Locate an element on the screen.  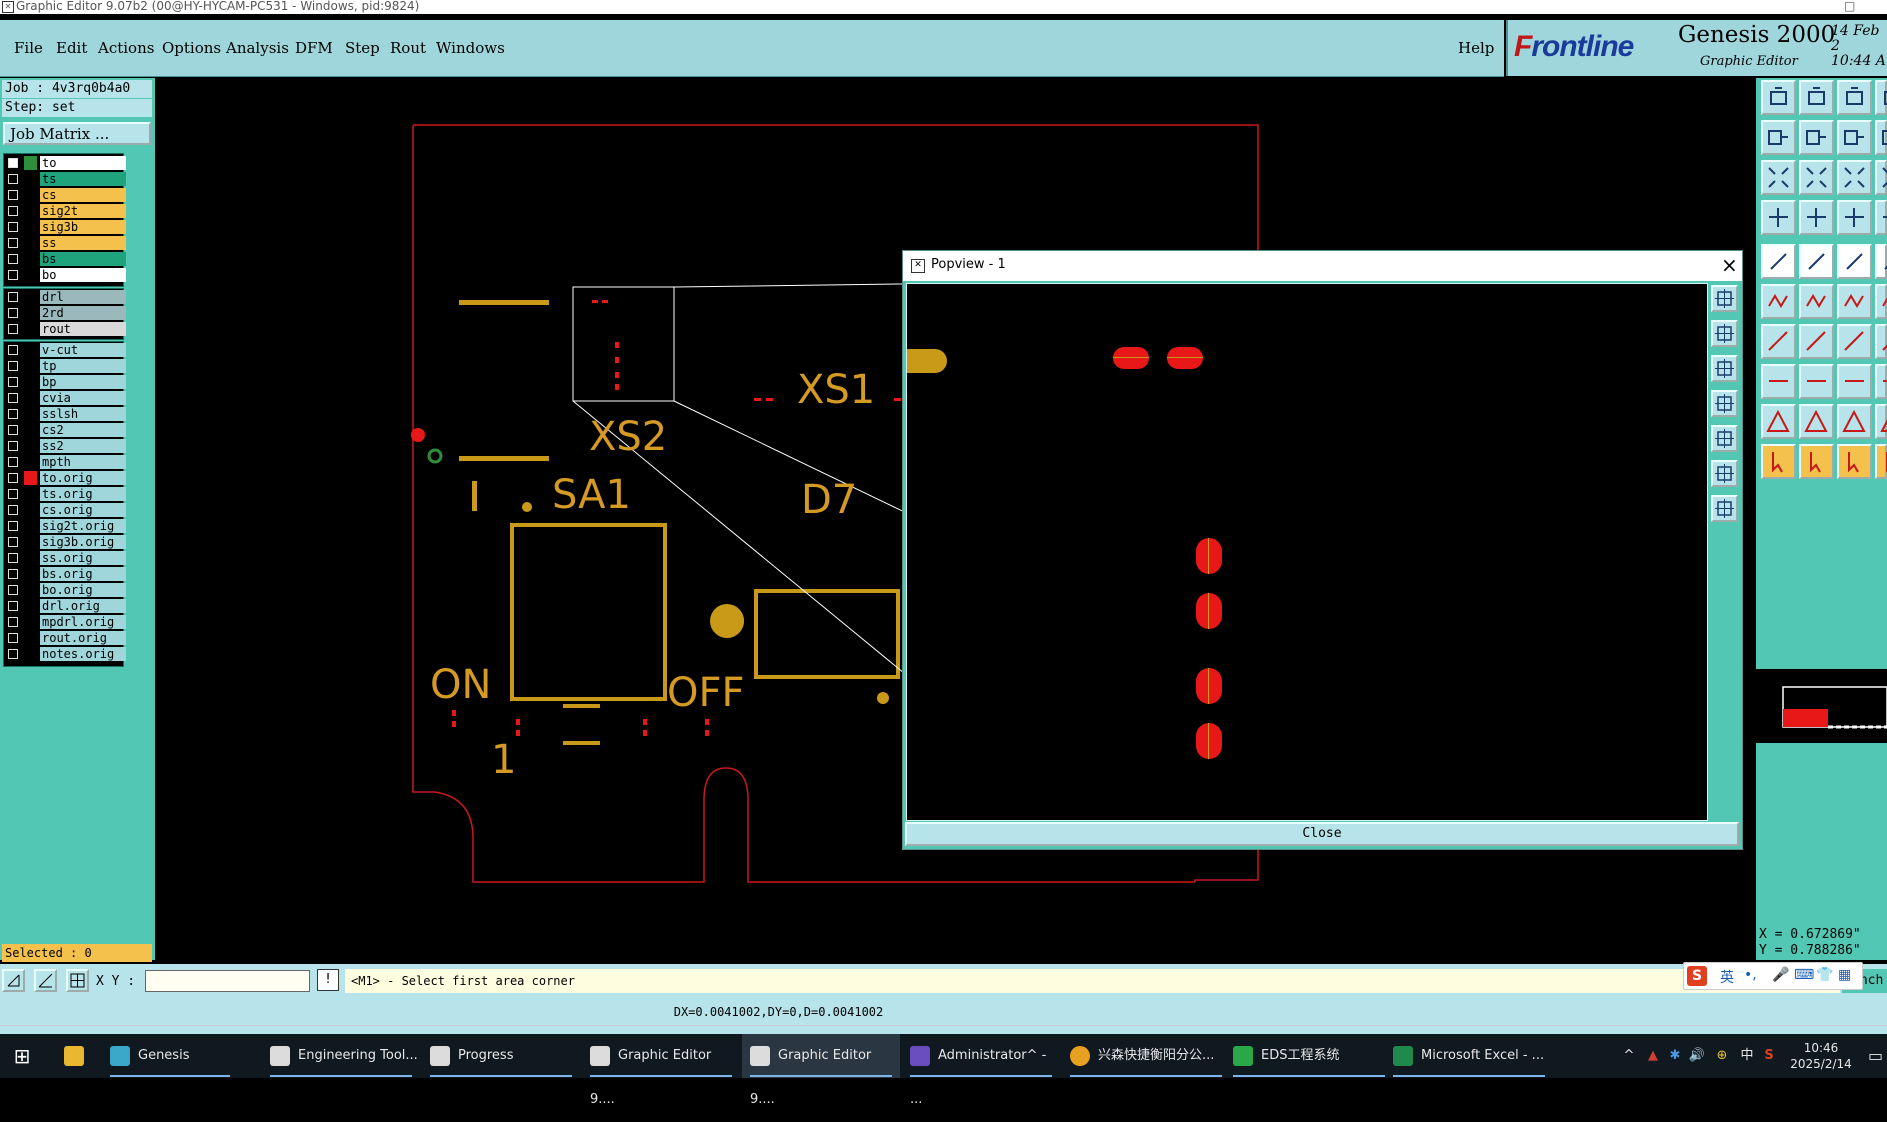
layer-row-drl: drl is located at coordinates (65, 297).